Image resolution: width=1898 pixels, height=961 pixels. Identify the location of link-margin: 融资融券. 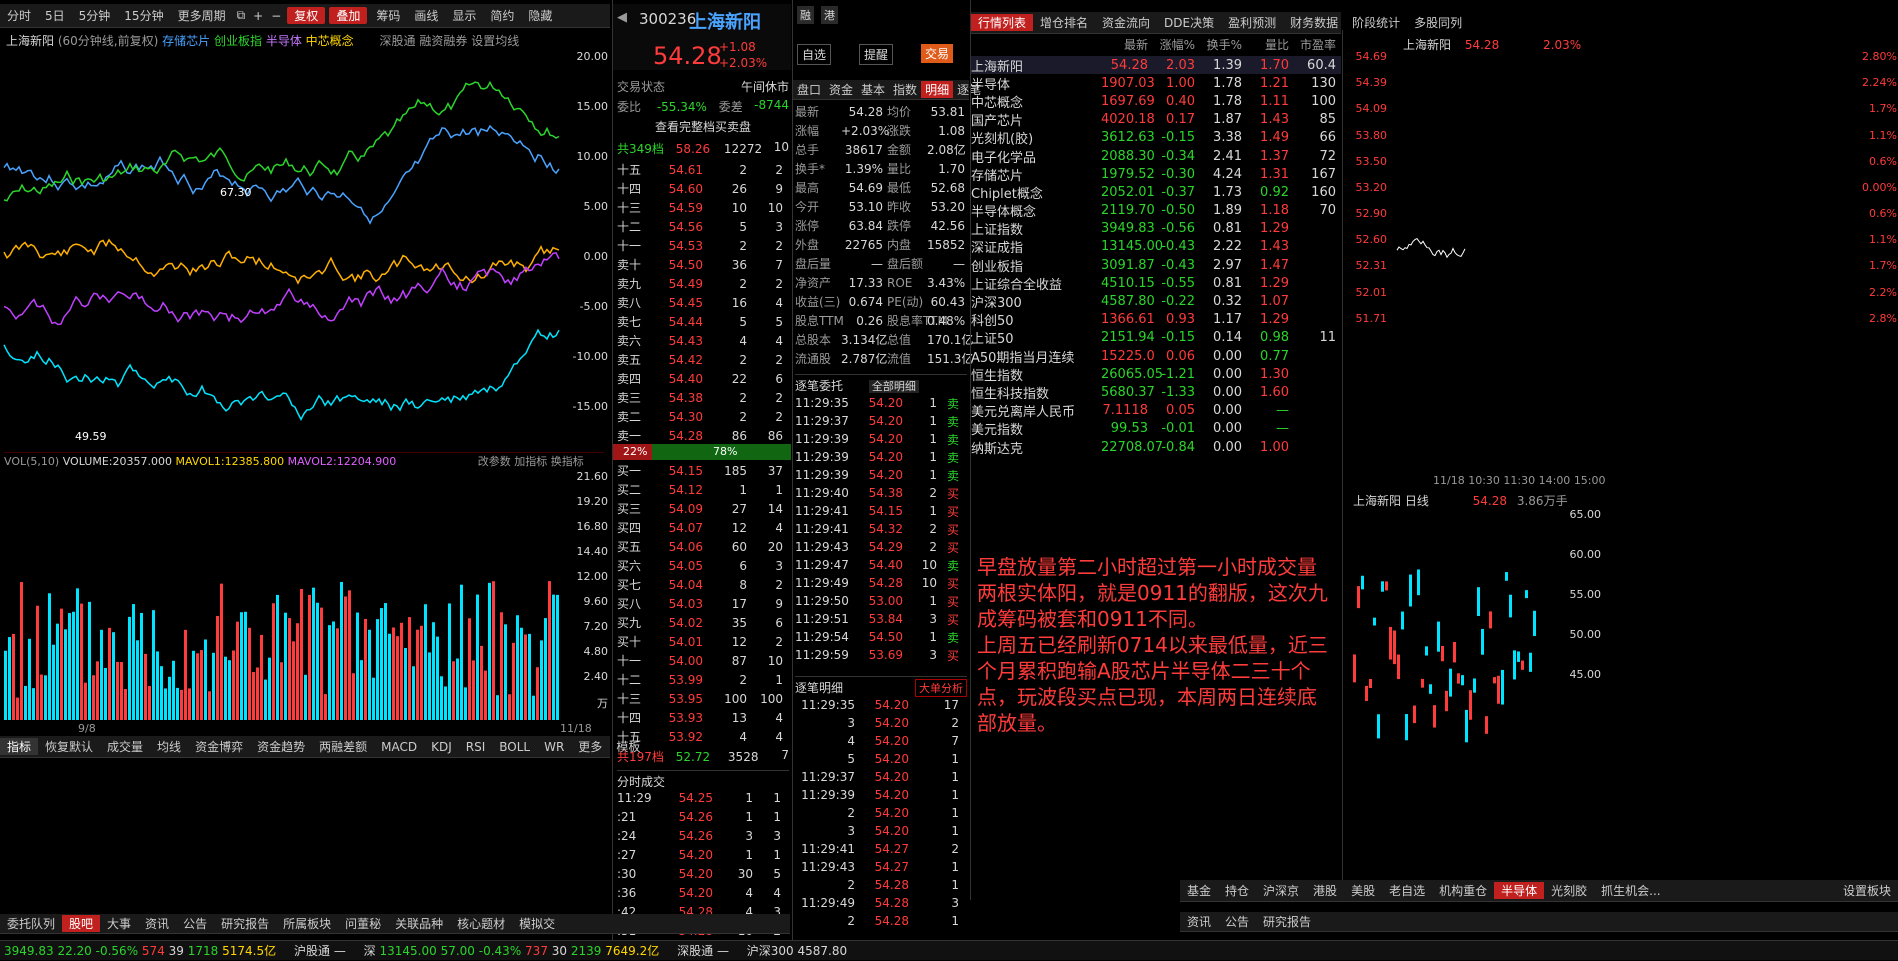
(443, 41).